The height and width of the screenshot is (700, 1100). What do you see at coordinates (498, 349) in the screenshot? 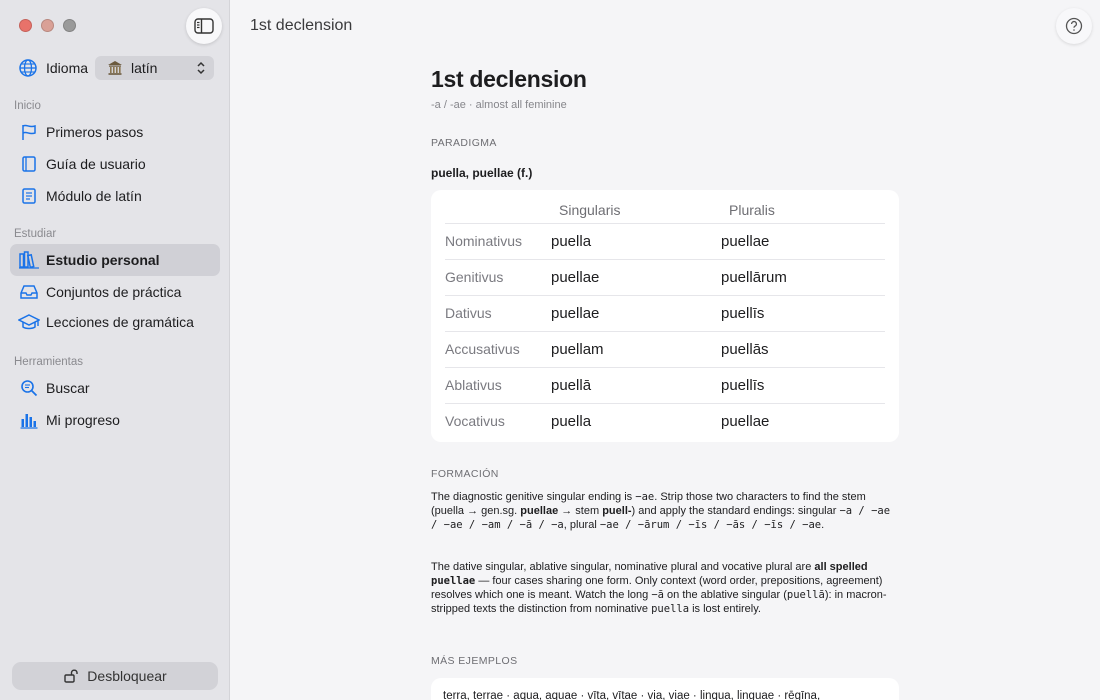
I see `case-name: Accusativus` at bounding box center [498, 349].